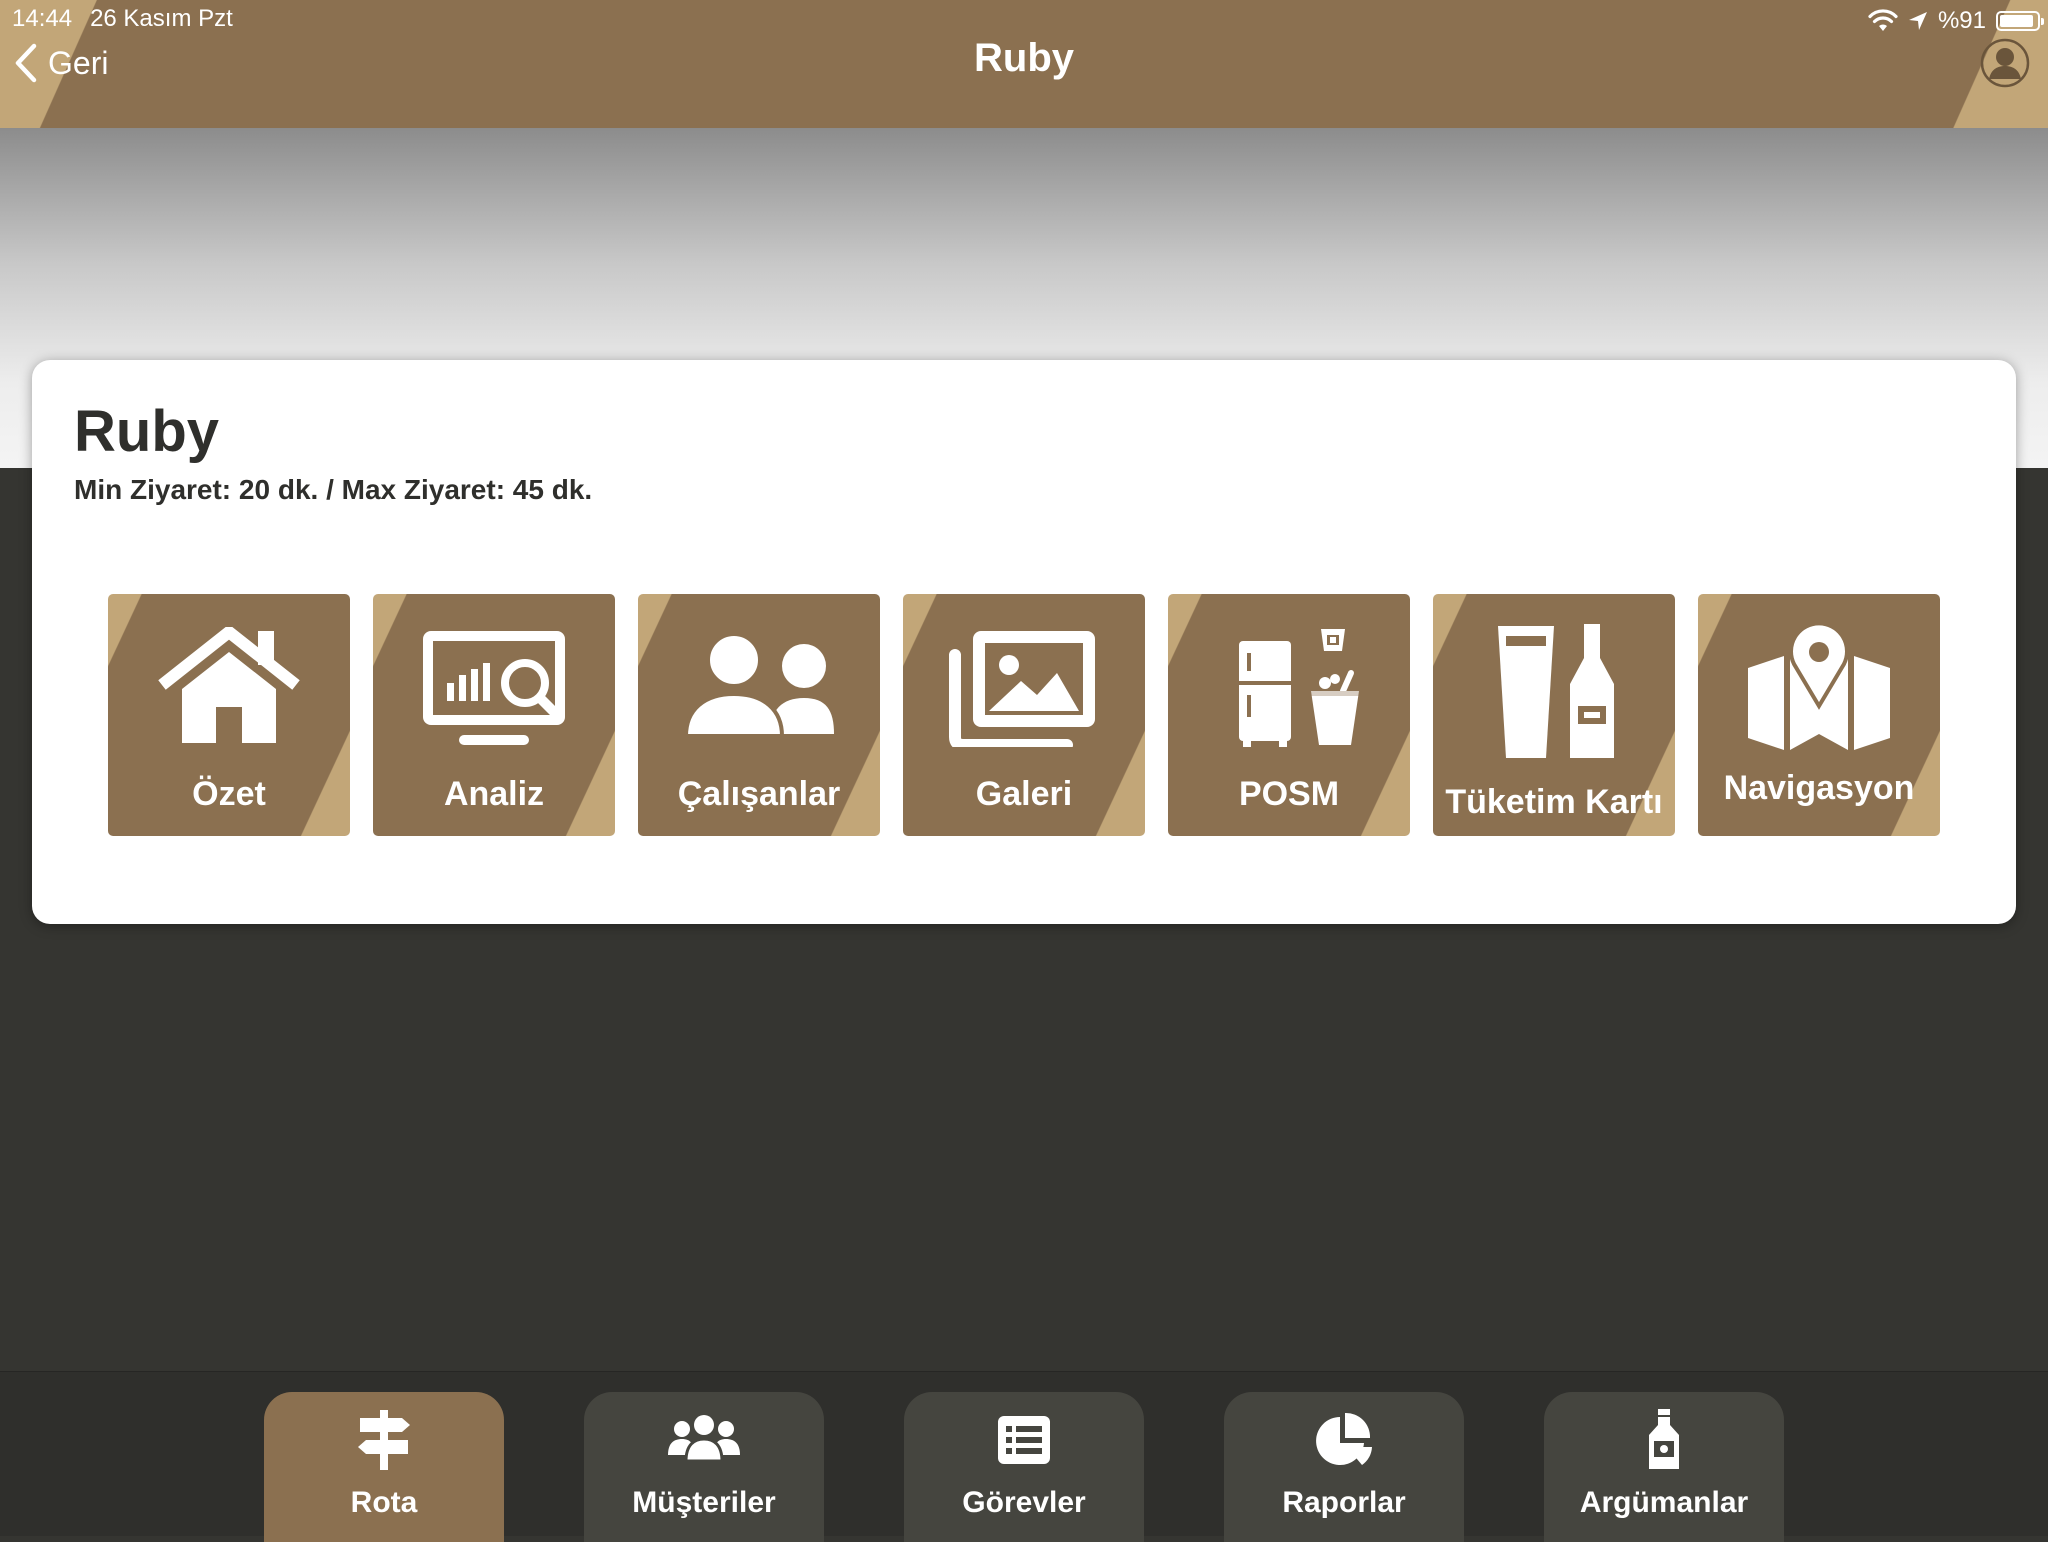 The width and height of the screenshot is (2048, 1542). What do you see at coordinates (1024, 1440) in the screenshot?
I see `task-list-icon` at bounding box center [1024, 1440].